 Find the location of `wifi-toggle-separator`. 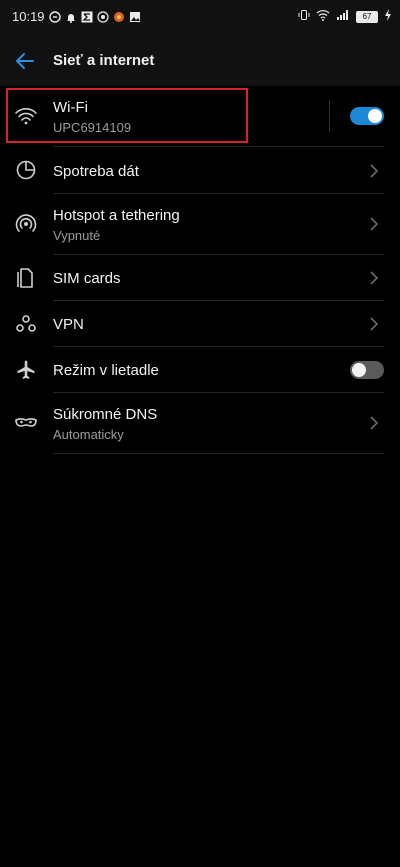

wifi-toggle-separator is located at coordinates (329, 116).